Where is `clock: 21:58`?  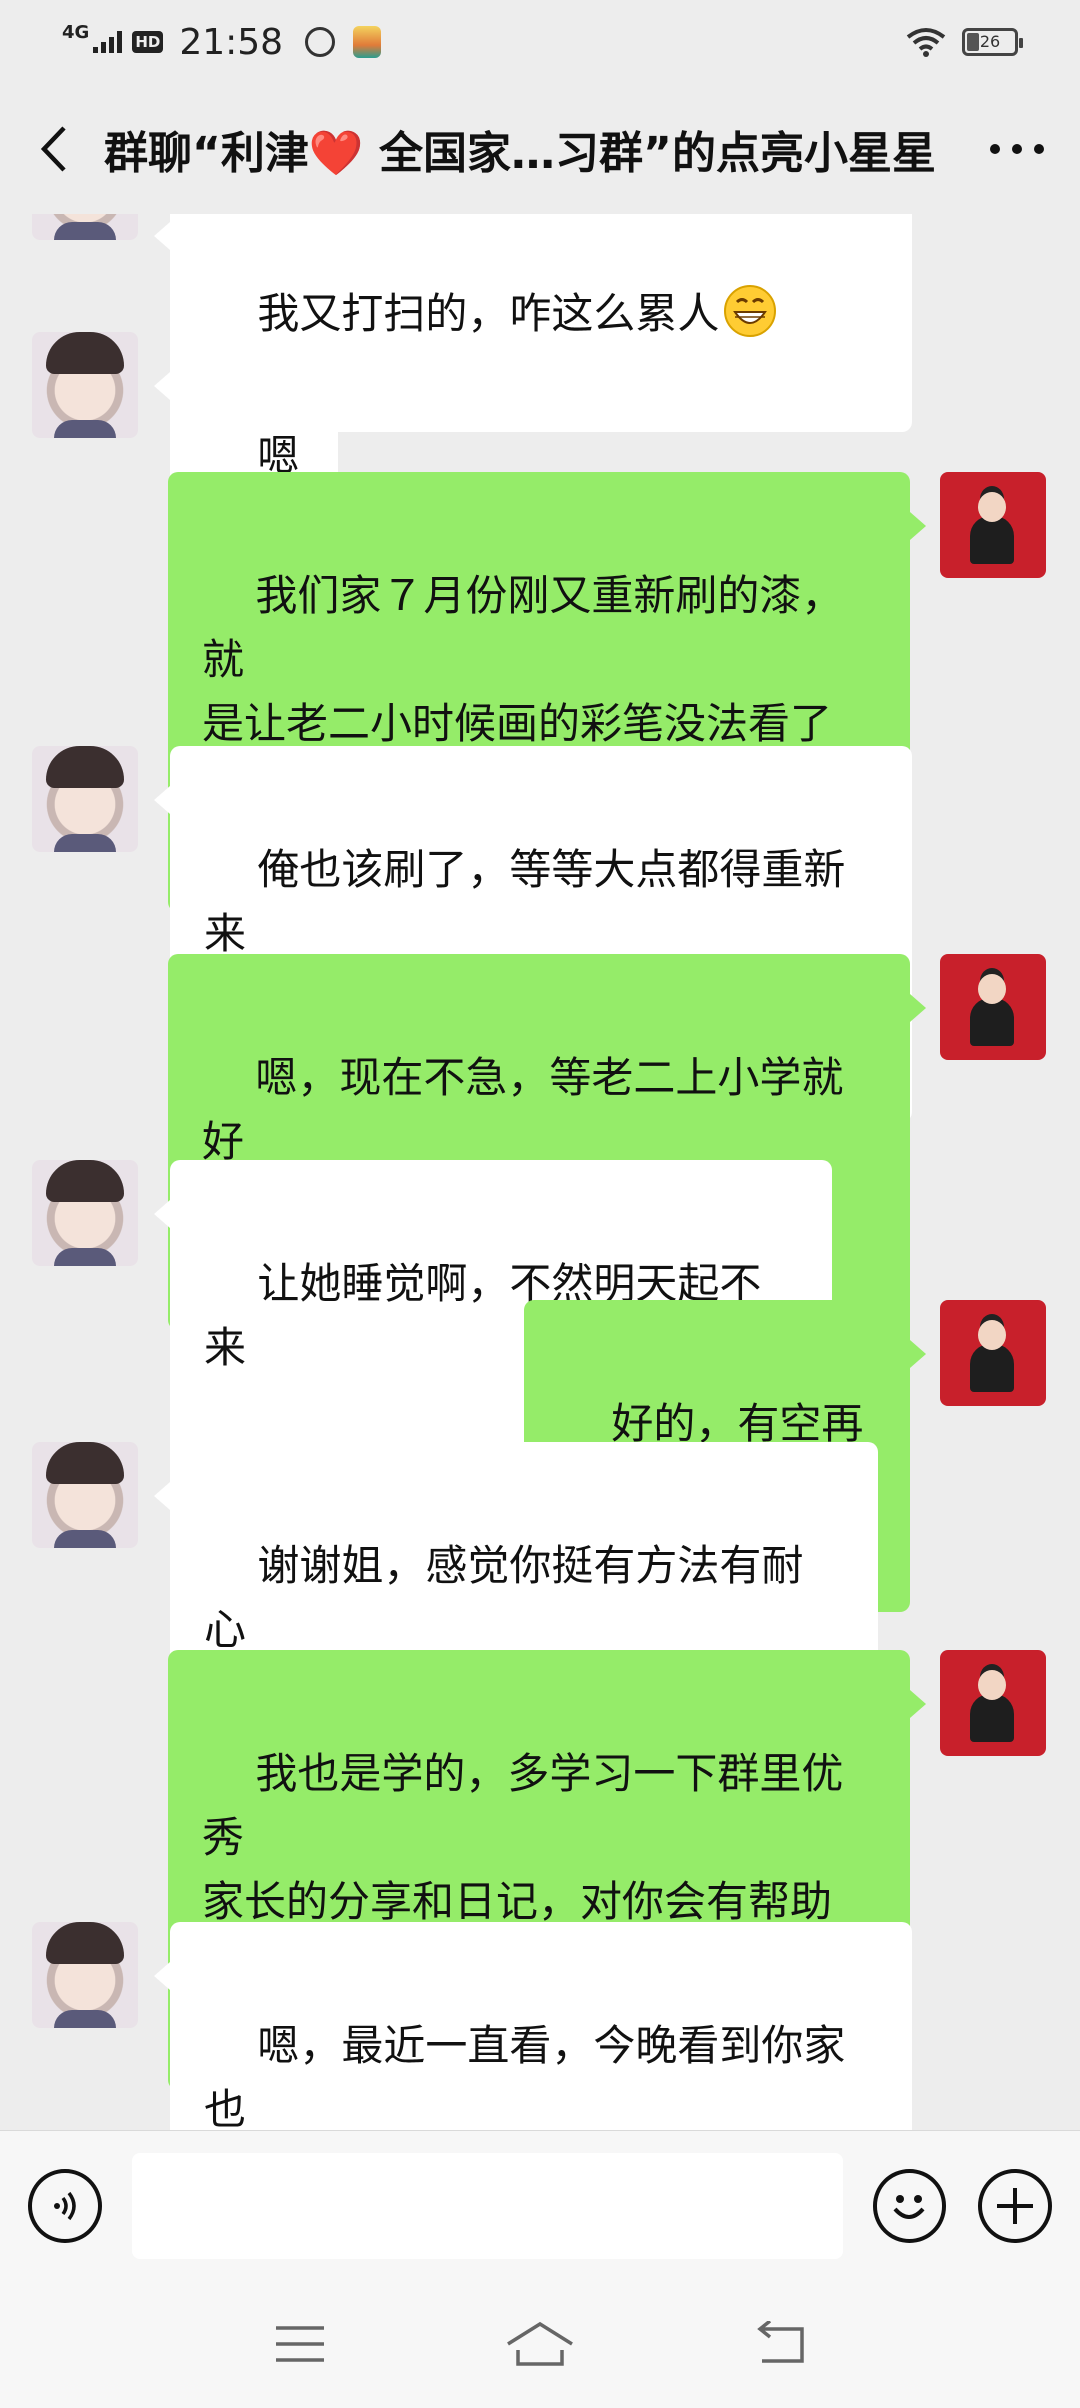
clock: 21:58 is located at coordinates (231, 42).